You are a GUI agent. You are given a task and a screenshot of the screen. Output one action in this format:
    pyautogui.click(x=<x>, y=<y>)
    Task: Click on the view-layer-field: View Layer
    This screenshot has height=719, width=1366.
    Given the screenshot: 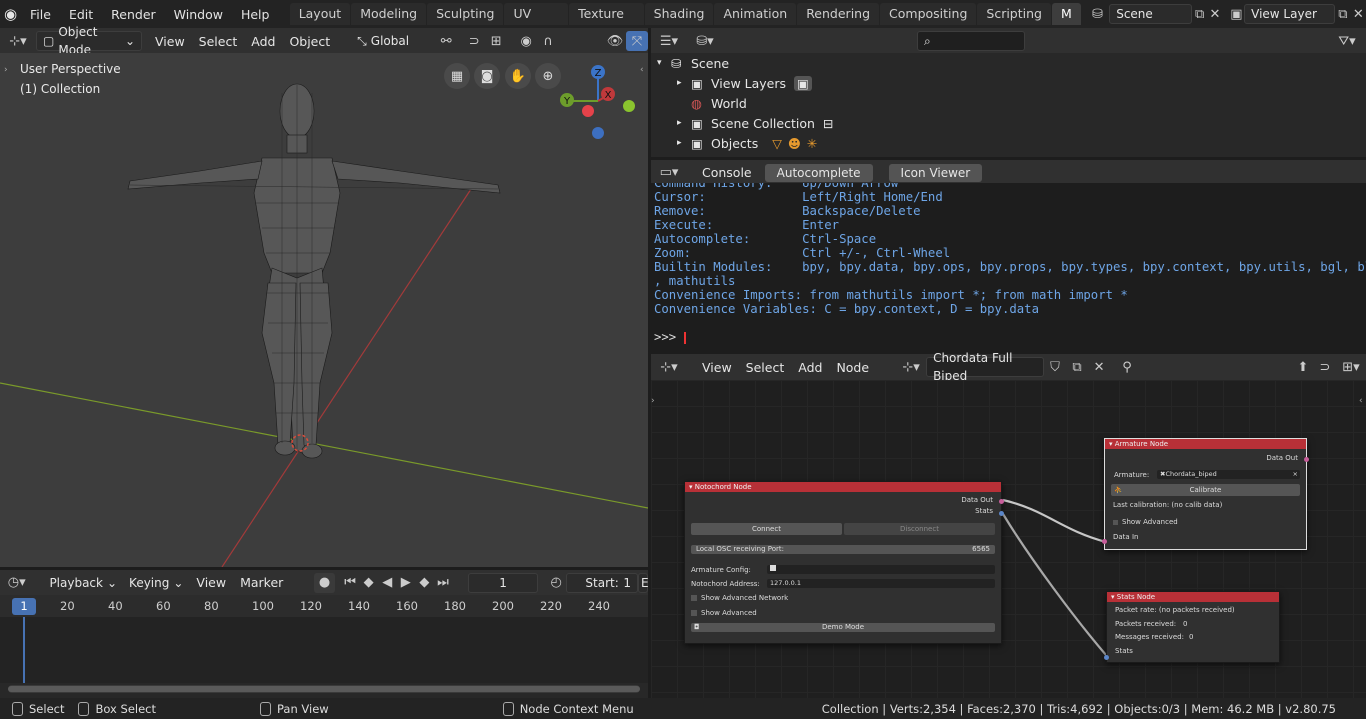 What is the action you would take?
    pyautogui.click(x=1290, y=14)
    